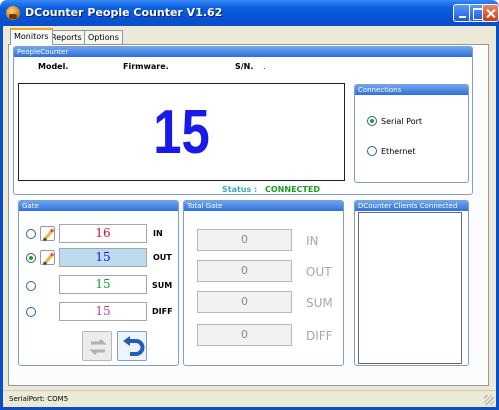 The height and width of the screenshot is (410, 499). I want to click on reset-button, so click(132, 346).